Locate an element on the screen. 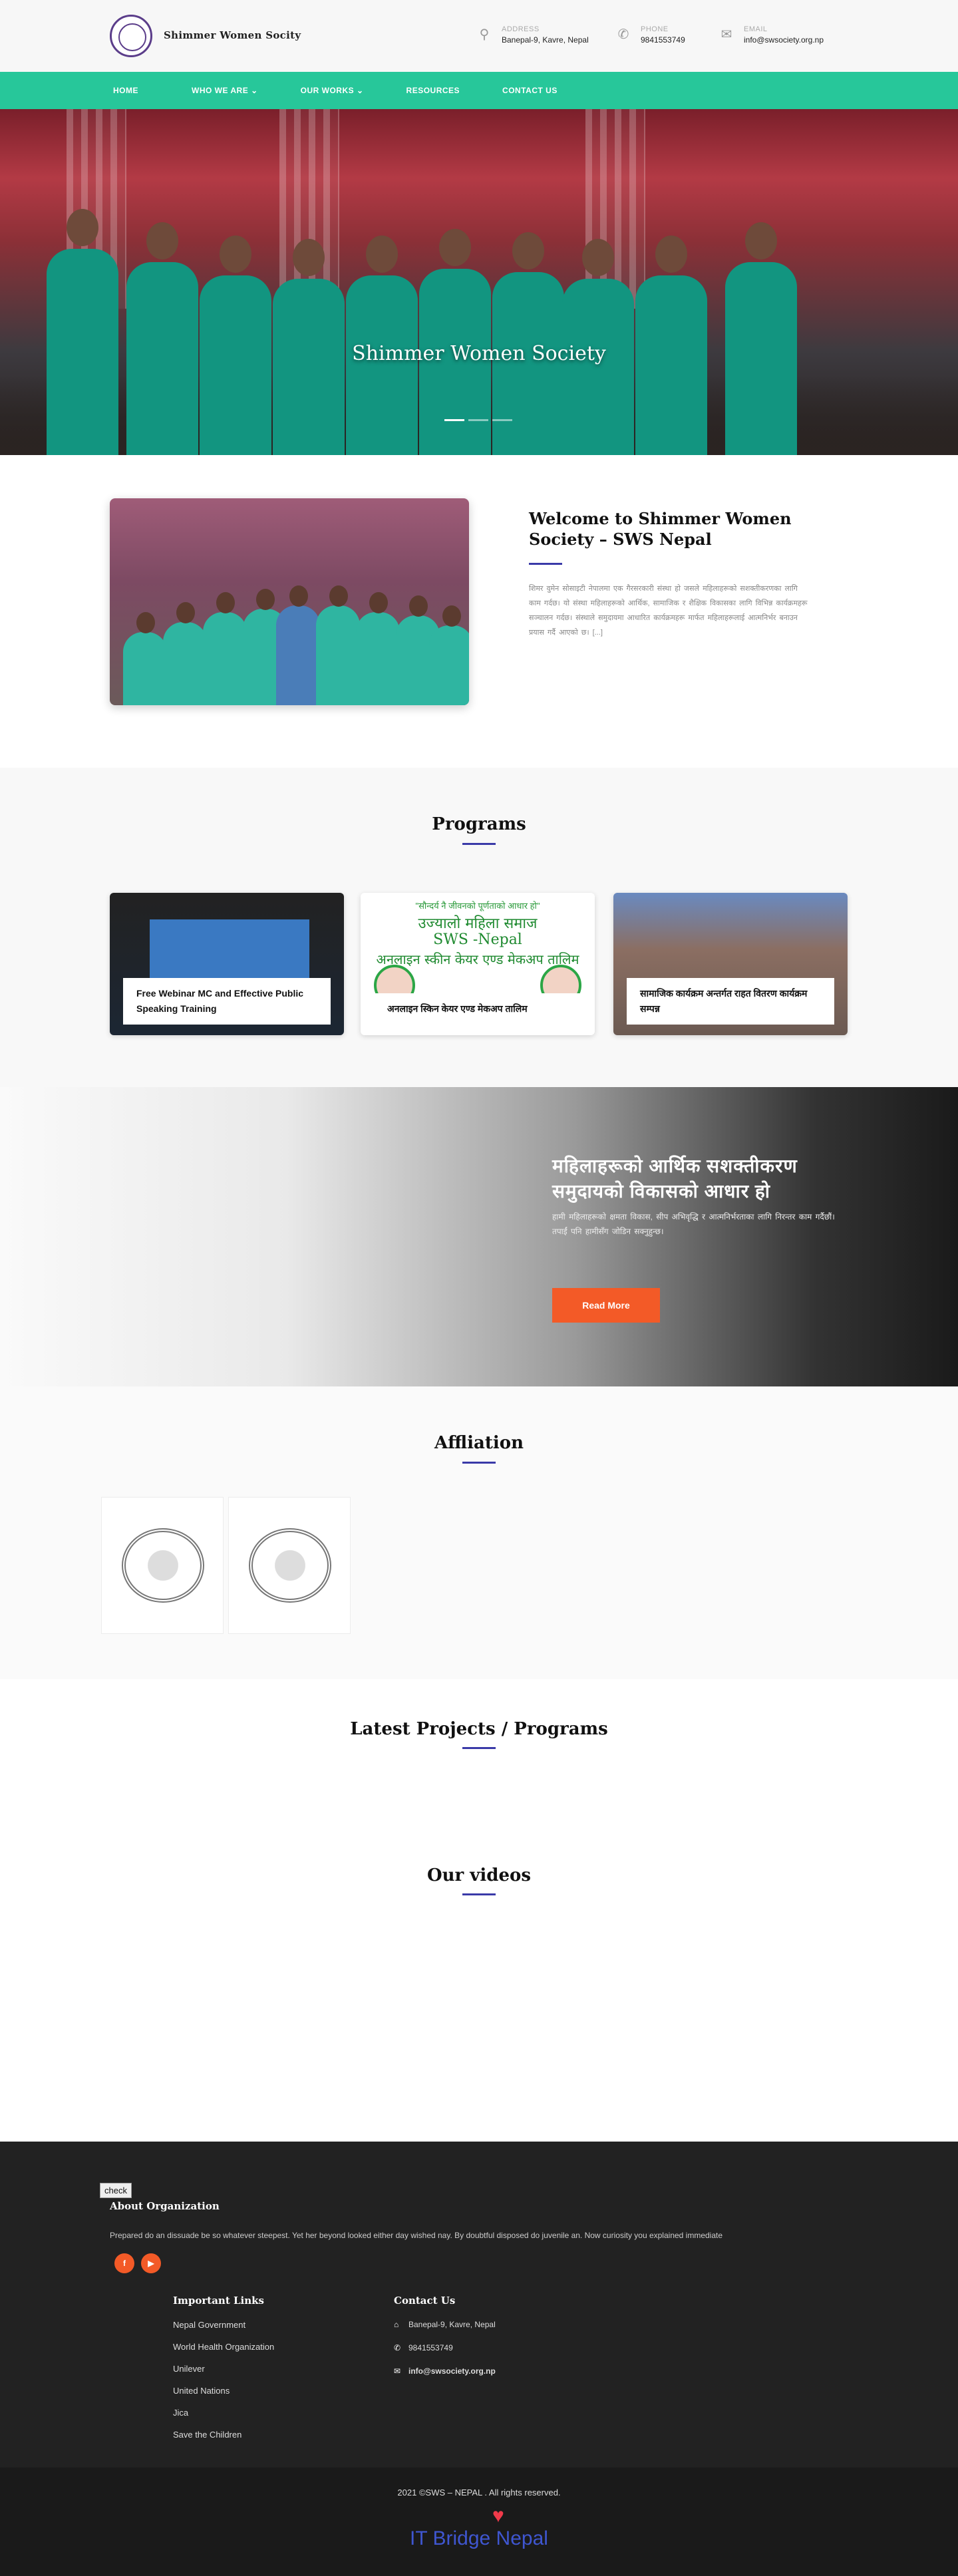 The image size is (958, 2576). organization-logo is located at coordinates (131, 36).